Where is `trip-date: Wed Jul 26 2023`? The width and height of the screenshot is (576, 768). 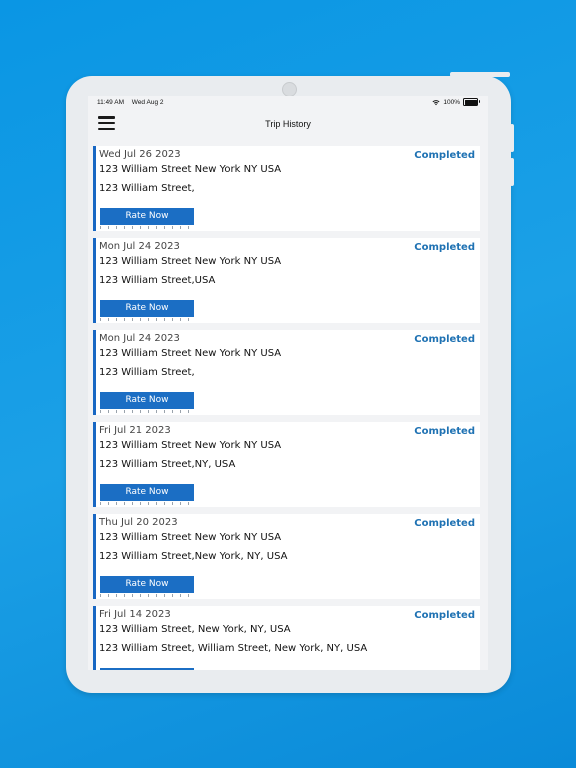 trip-date: Wed Jul 26 2023 is located at coordinates (140, 154).